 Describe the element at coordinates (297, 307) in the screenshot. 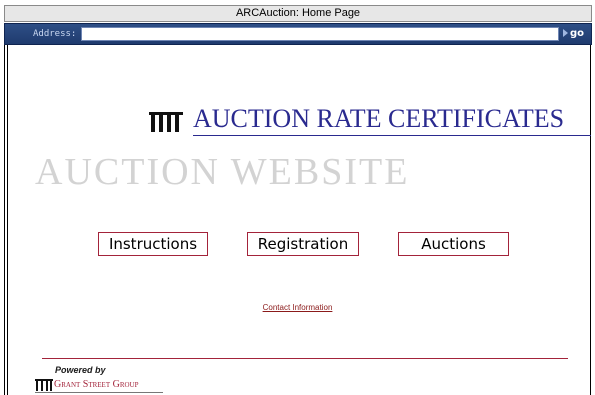

I see `contact-information-link: Contact Information` at that location.